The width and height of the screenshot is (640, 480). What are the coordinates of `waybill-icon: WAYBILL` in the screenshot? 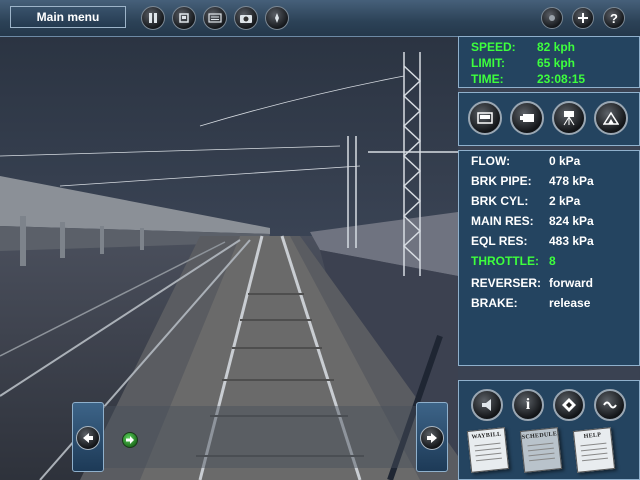 It's located at (488, 450).